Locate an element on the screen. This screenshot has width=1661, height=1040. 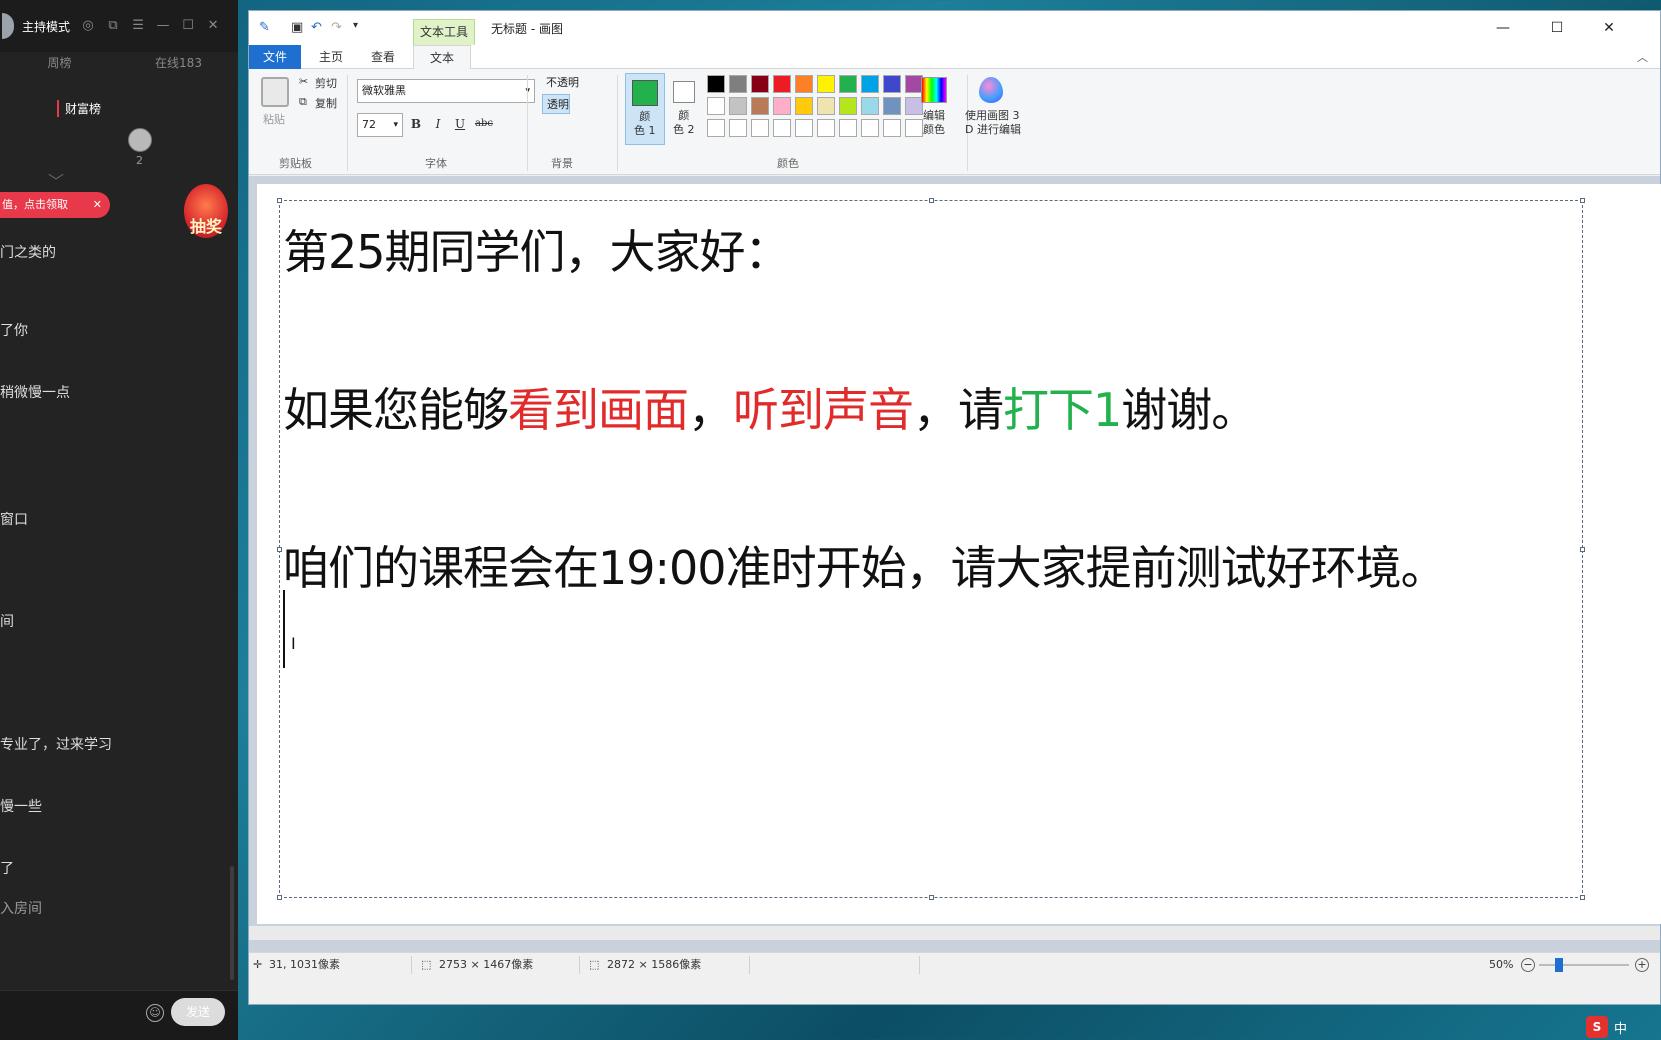
sogou-ime-icon: S is located at coordinates (1597, 1027).